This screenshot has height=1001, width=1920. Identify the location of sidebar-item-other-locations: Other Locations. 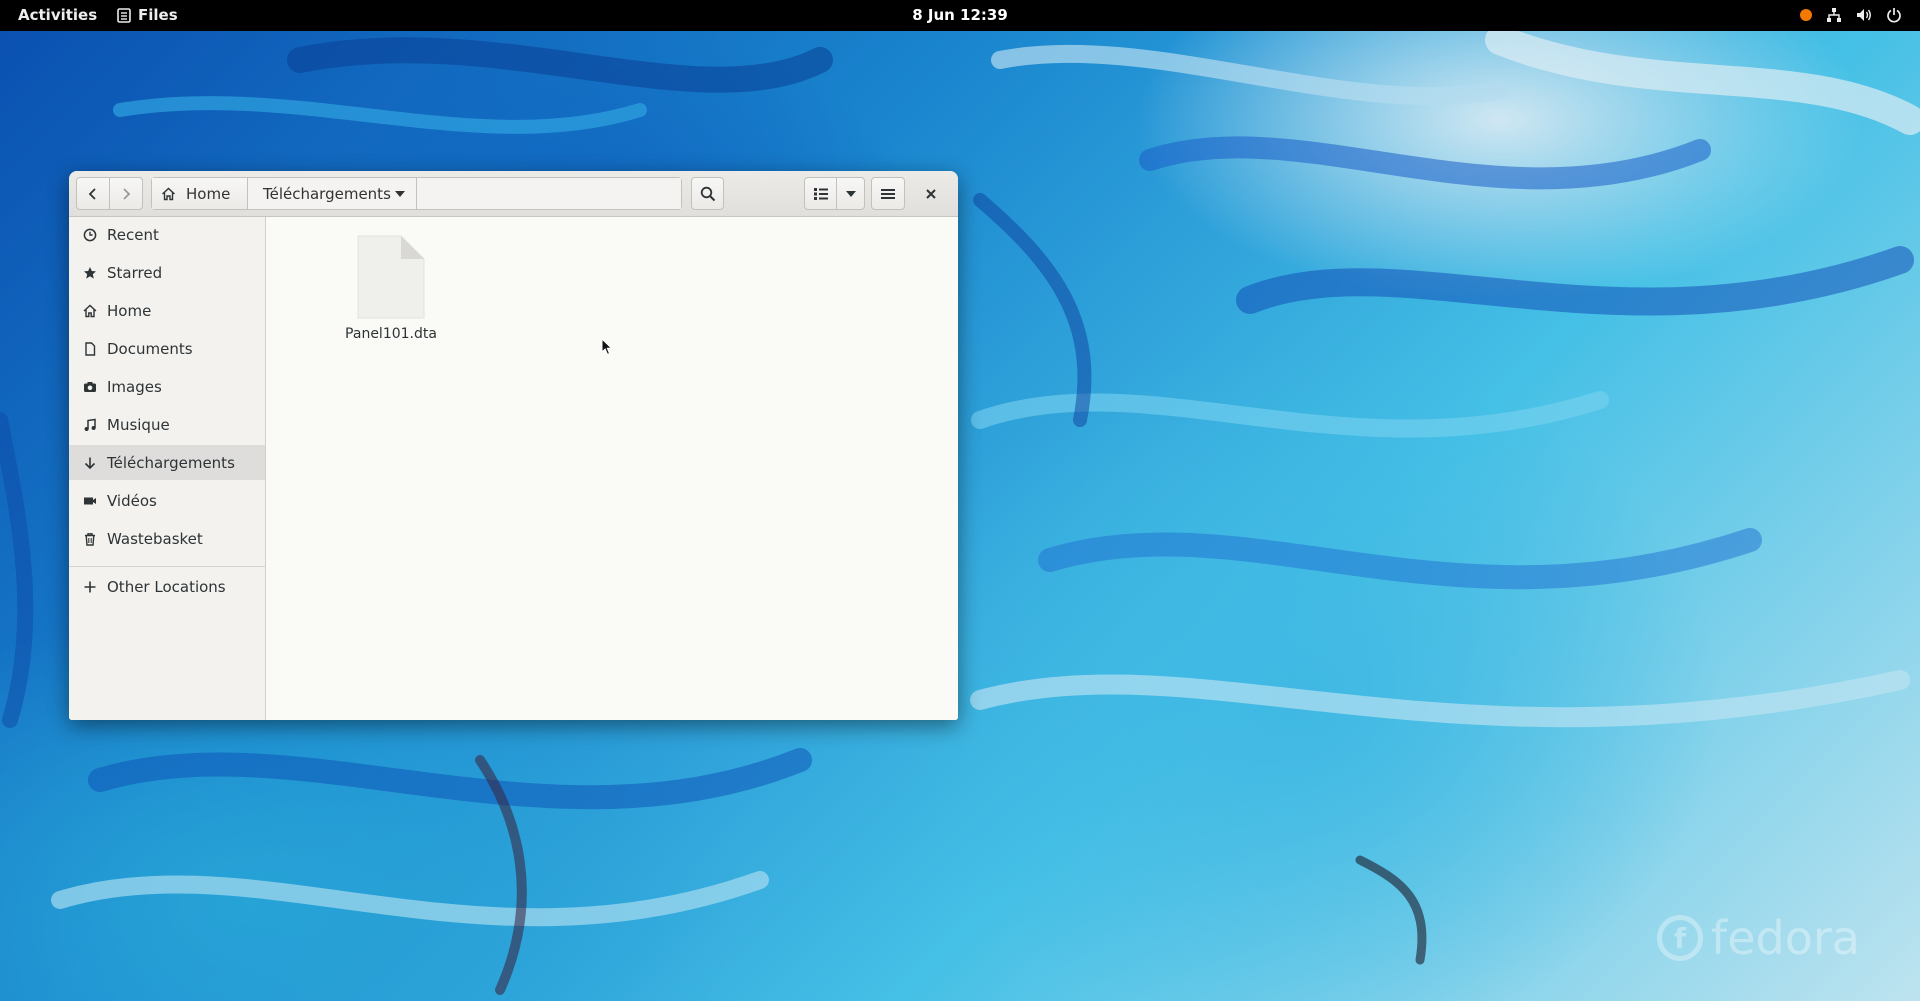
(167, 586).